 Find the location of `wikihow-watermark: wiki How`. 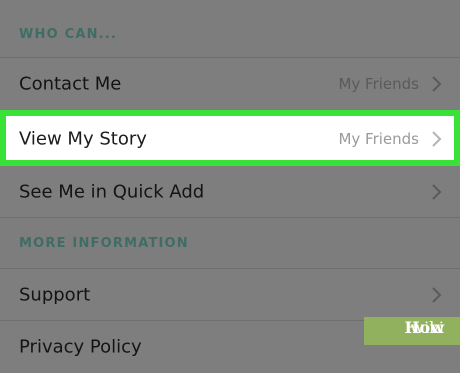

wikihow-watermark: wiki How is located at coordinates (412, 331).